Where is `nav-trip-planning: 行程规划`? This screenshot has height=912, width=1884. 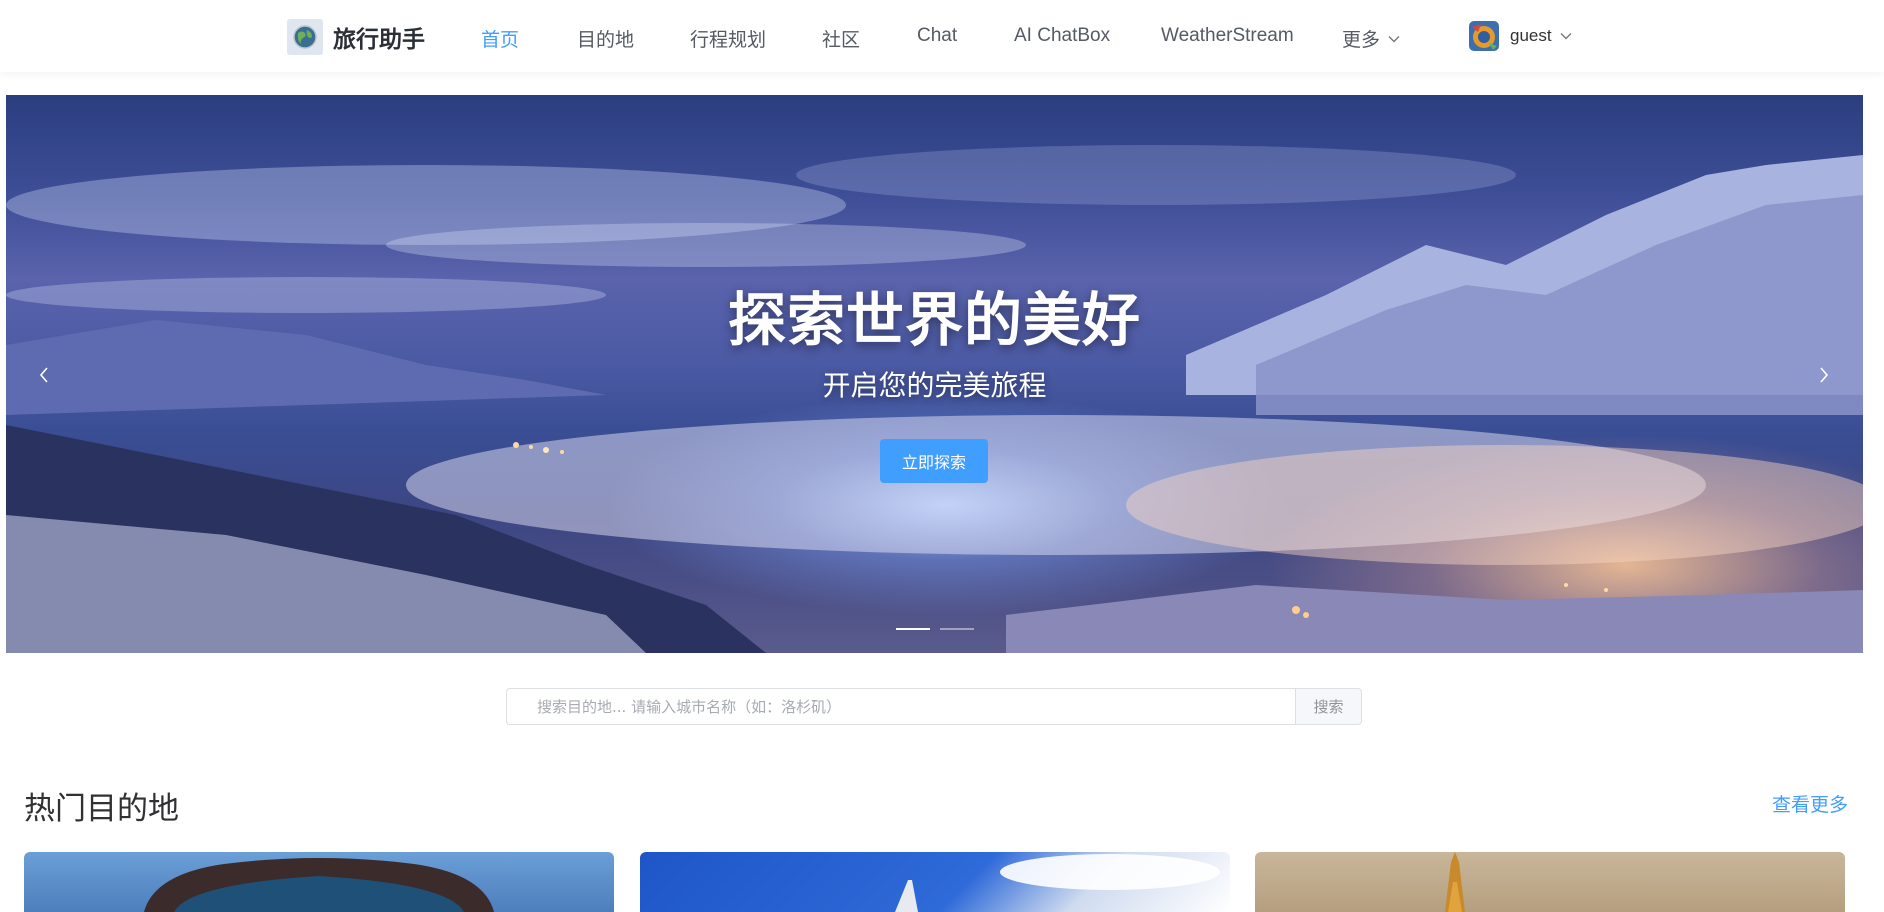 nav-trip-planning: 行程规划 is located at coordinates (728, 38).